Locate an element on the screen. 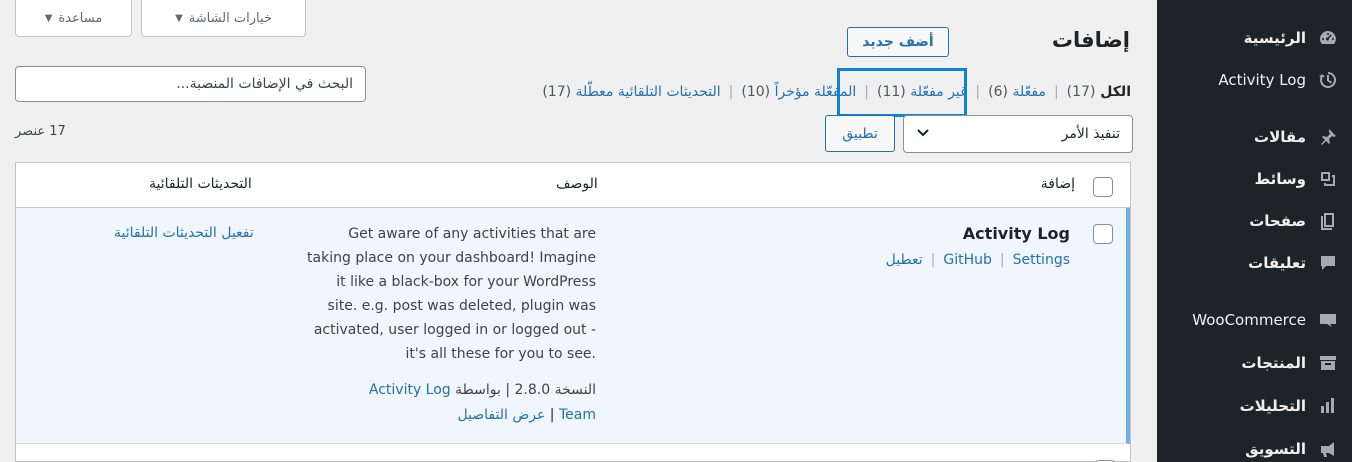 The width and height of the screenshot is (1352, 462). select-all-checkbox is located at coordinates (1103, 187).